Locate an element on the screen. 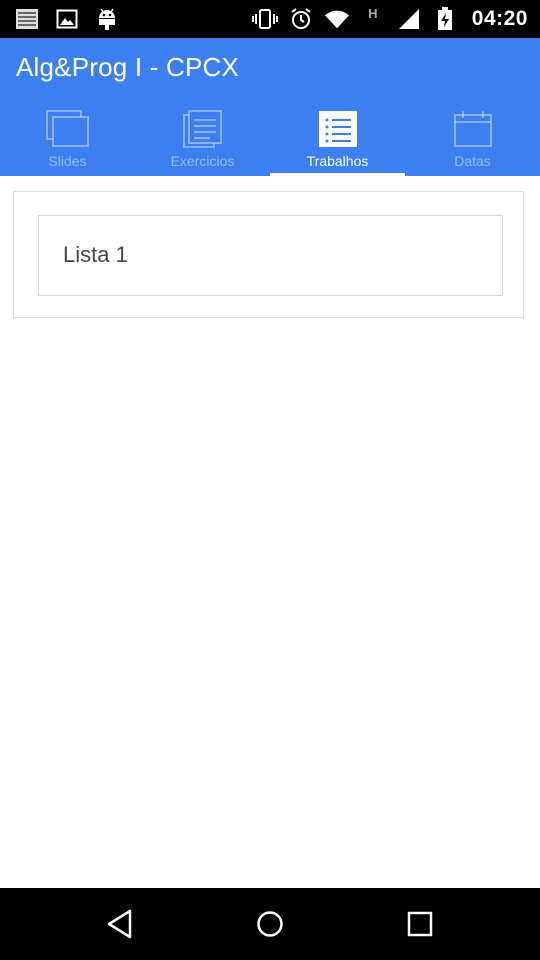 The image size is (540, 960). wifi-icon is located at coordinates (337, 19).